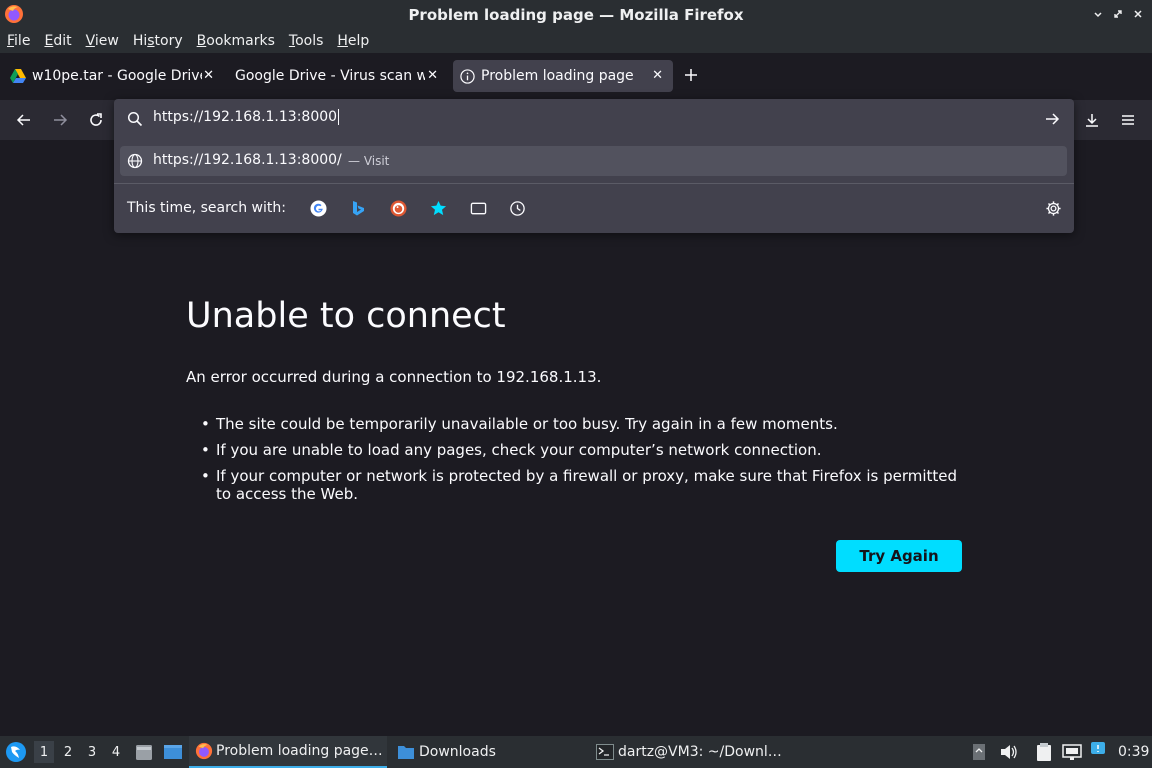 The height and width of the screenshot is (768, 1152). Describe the element at coordinates (369, 161) in the screenshot. I see `suggestion-action: — Visit` at that location.